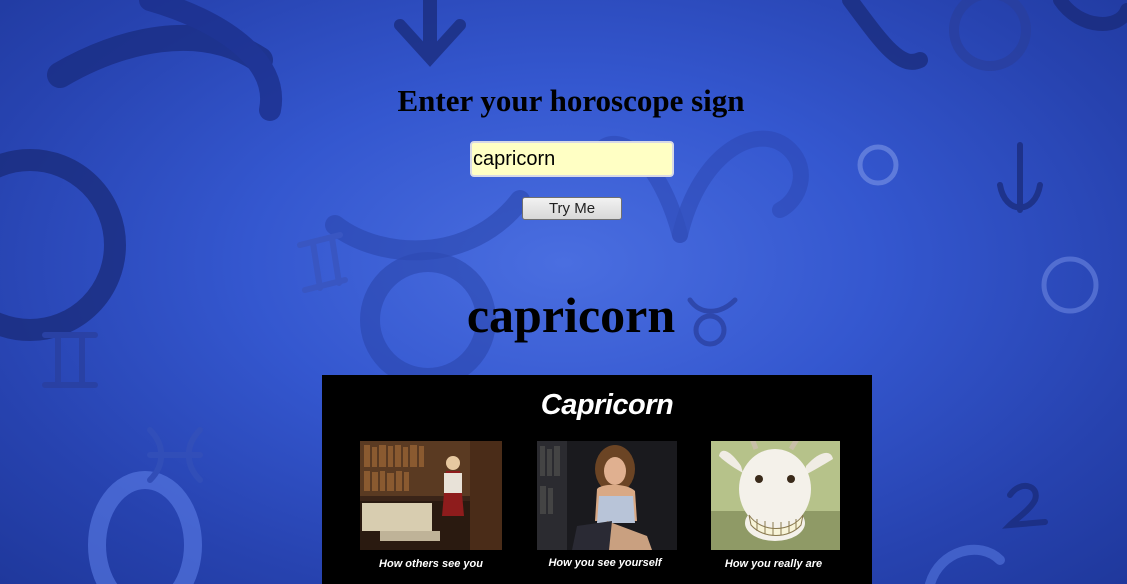 The width and height of the screenshot is (1127, 584). Describe the element at coordinates (431, 495) in the screenshot. I see `library-scene-image` at that location.